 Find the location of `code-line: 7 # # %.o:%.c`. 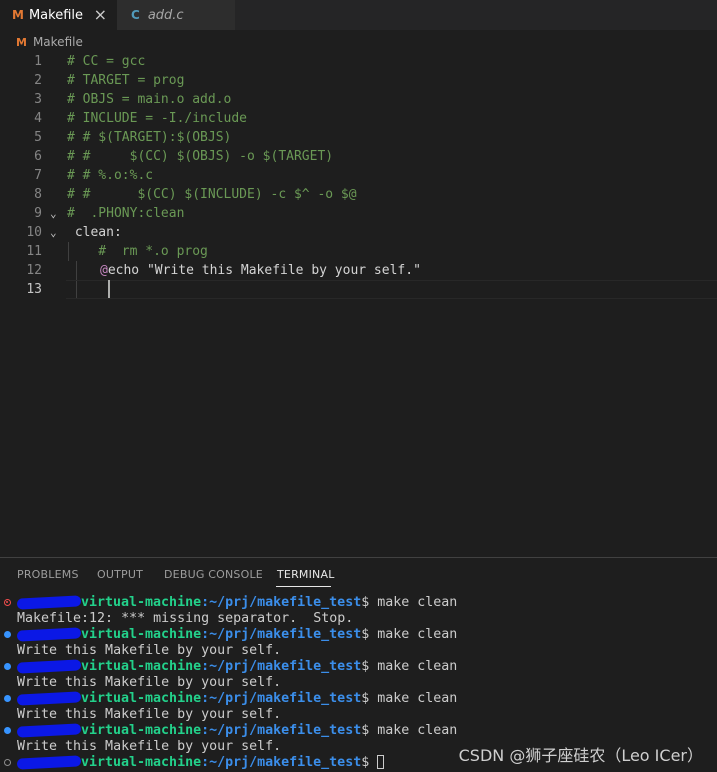

code-line: 7 # # %.o:%.c is located at coordinates (358, 175).